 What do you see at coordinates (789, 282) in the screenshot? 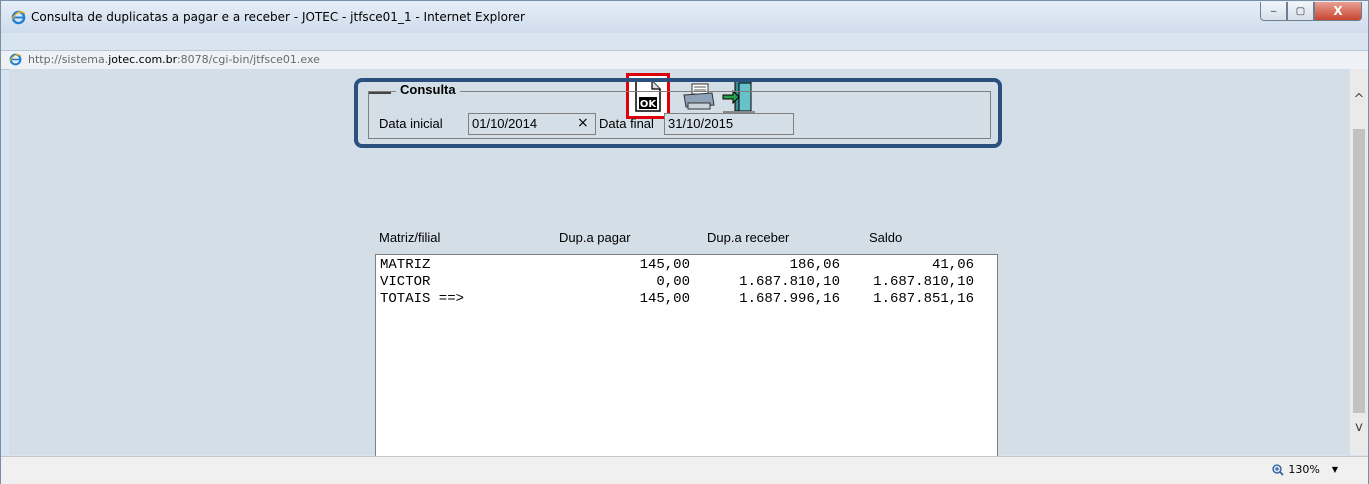
I see `cell-receber: 1.687.810,10` at bounding box center [789, 282].